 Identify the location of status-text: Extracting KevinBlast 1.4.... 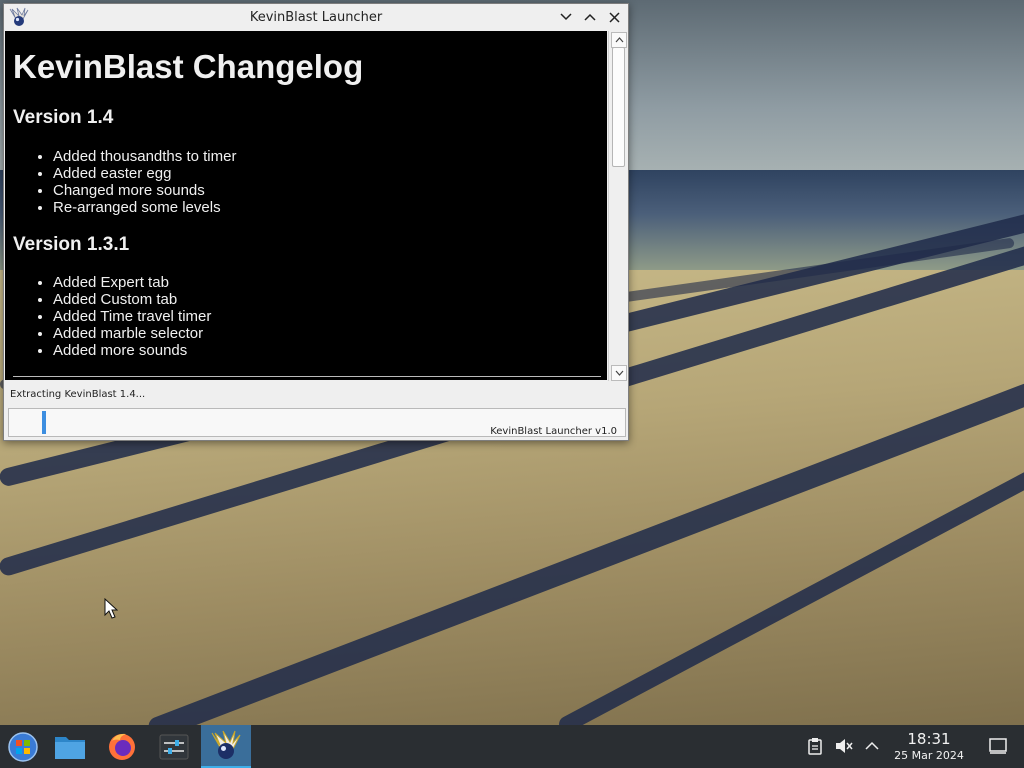
(78, 394).